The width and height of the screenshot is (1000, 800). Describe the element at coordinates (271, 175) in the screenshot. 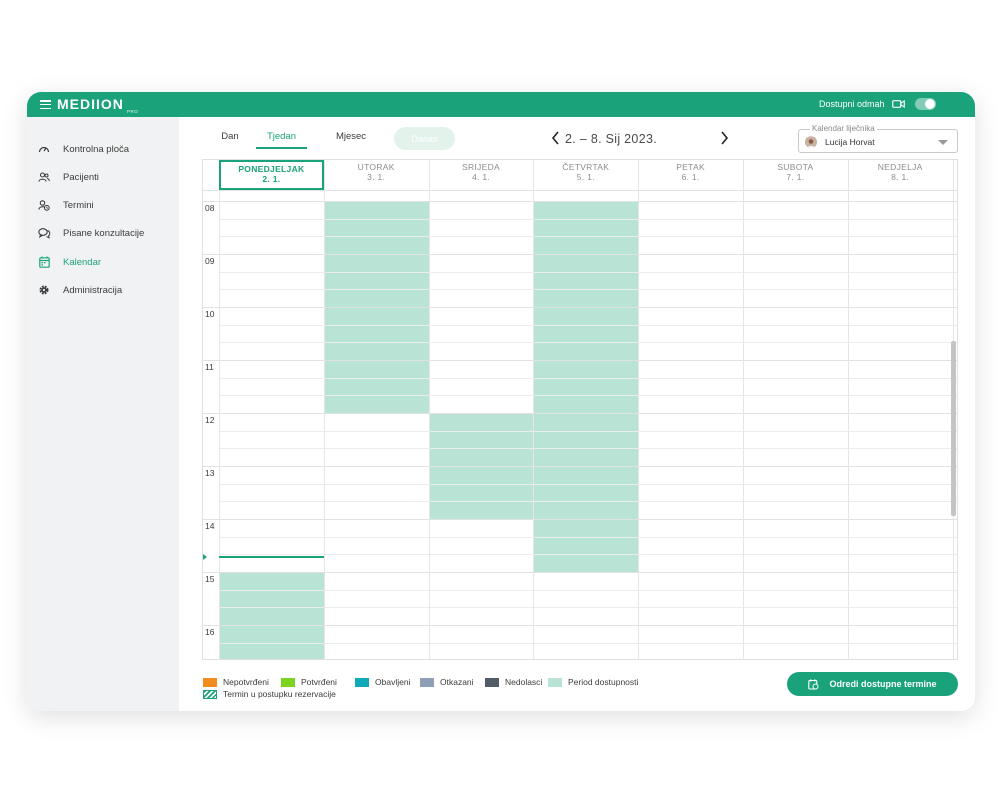

I see `day-header: Ponedjeljak 2. 1.` at that location.